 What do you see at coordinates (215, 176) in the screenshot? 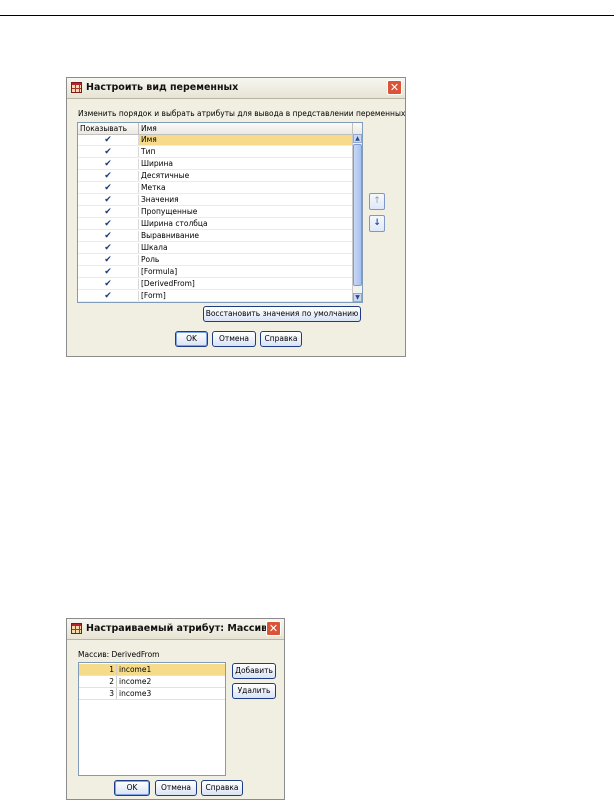
I see `table-row: ✔ Десятичные` at bounding box center [215, 176].